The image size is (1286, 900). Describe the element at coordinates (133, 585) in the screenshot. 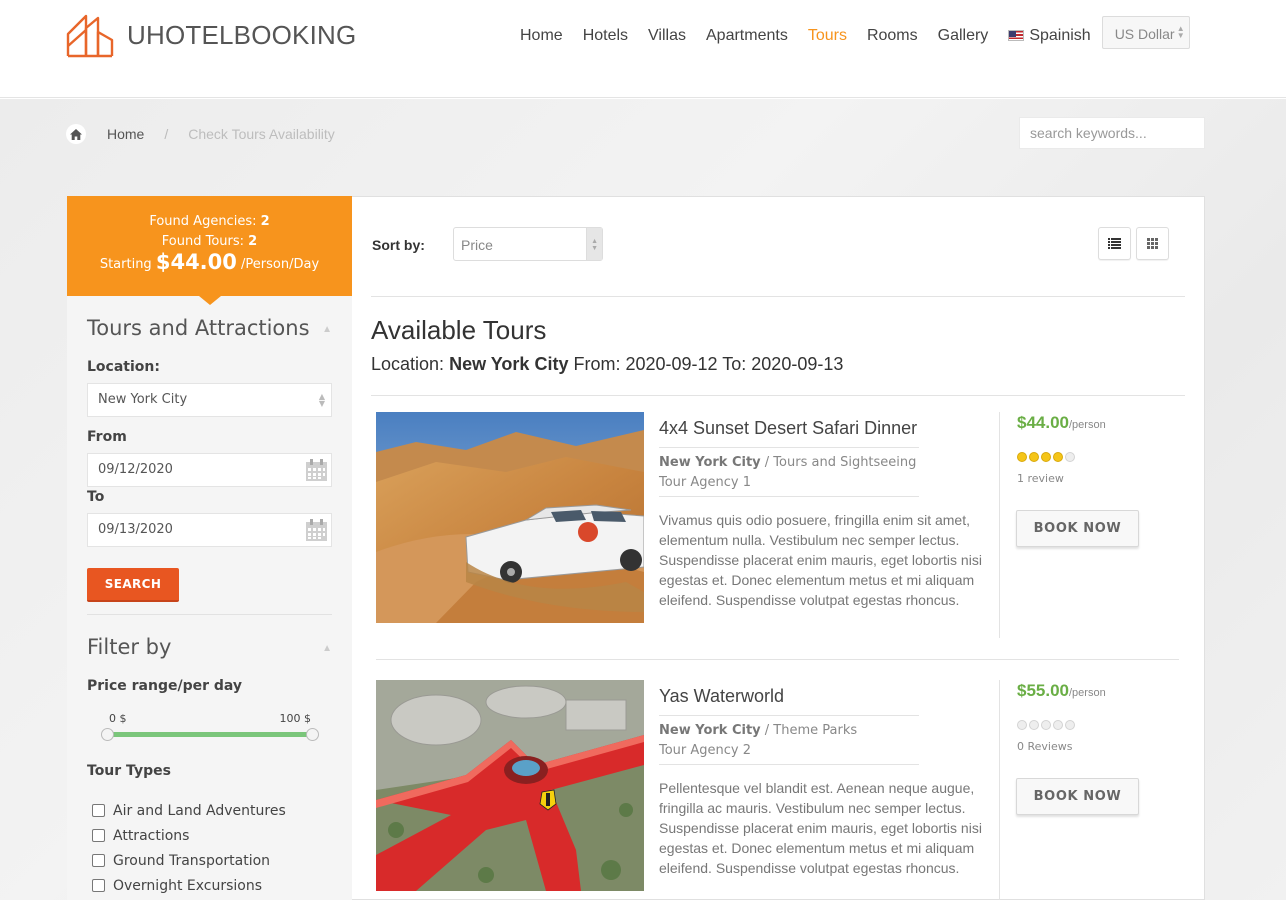

I see `search-button: SEARCH` at that location.